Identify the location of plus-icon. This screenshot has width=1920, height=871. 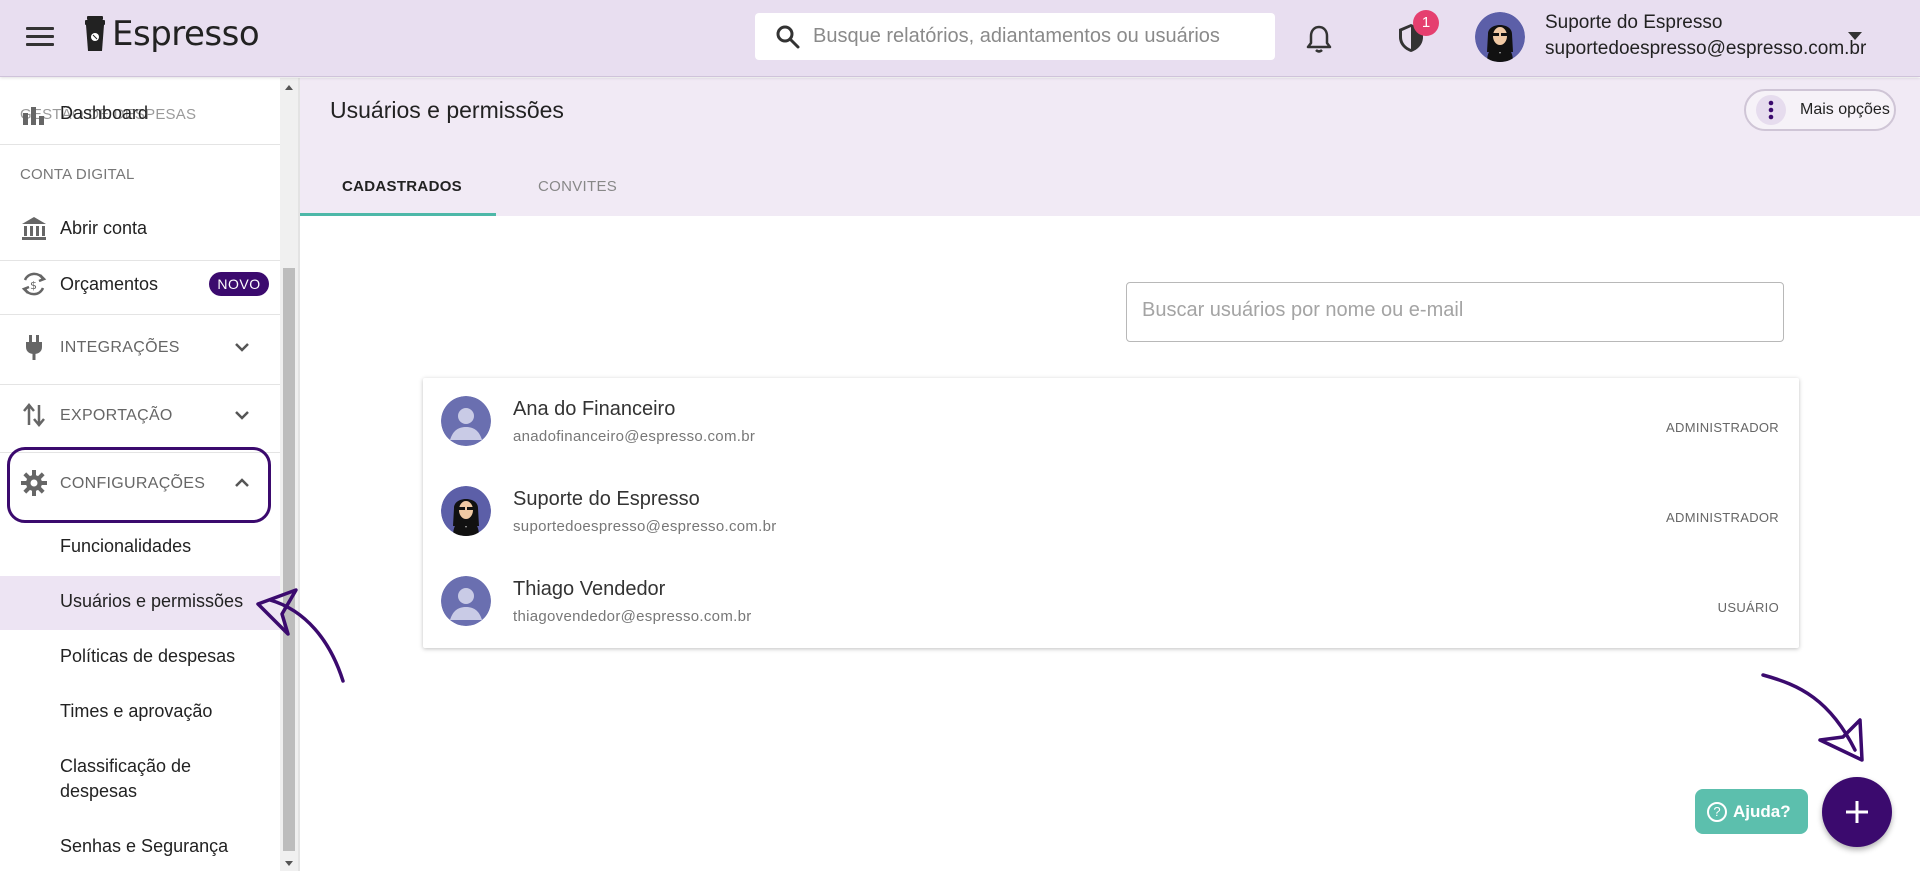
(1857, 812).